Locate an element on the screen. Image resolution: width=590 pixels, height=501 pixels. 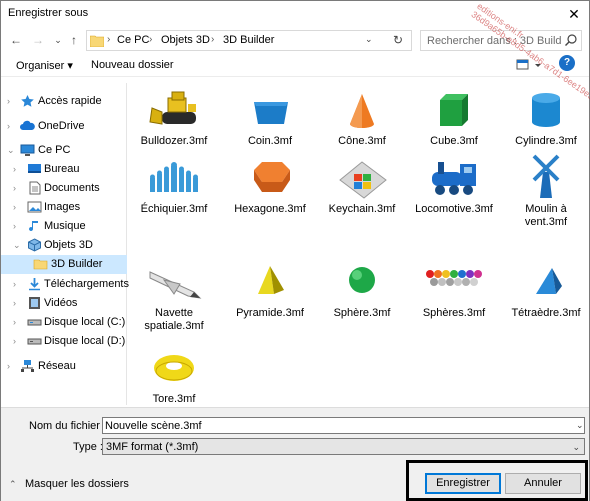
sidebar-item-videos: › Vidéos is located at coordinates (64, 303).